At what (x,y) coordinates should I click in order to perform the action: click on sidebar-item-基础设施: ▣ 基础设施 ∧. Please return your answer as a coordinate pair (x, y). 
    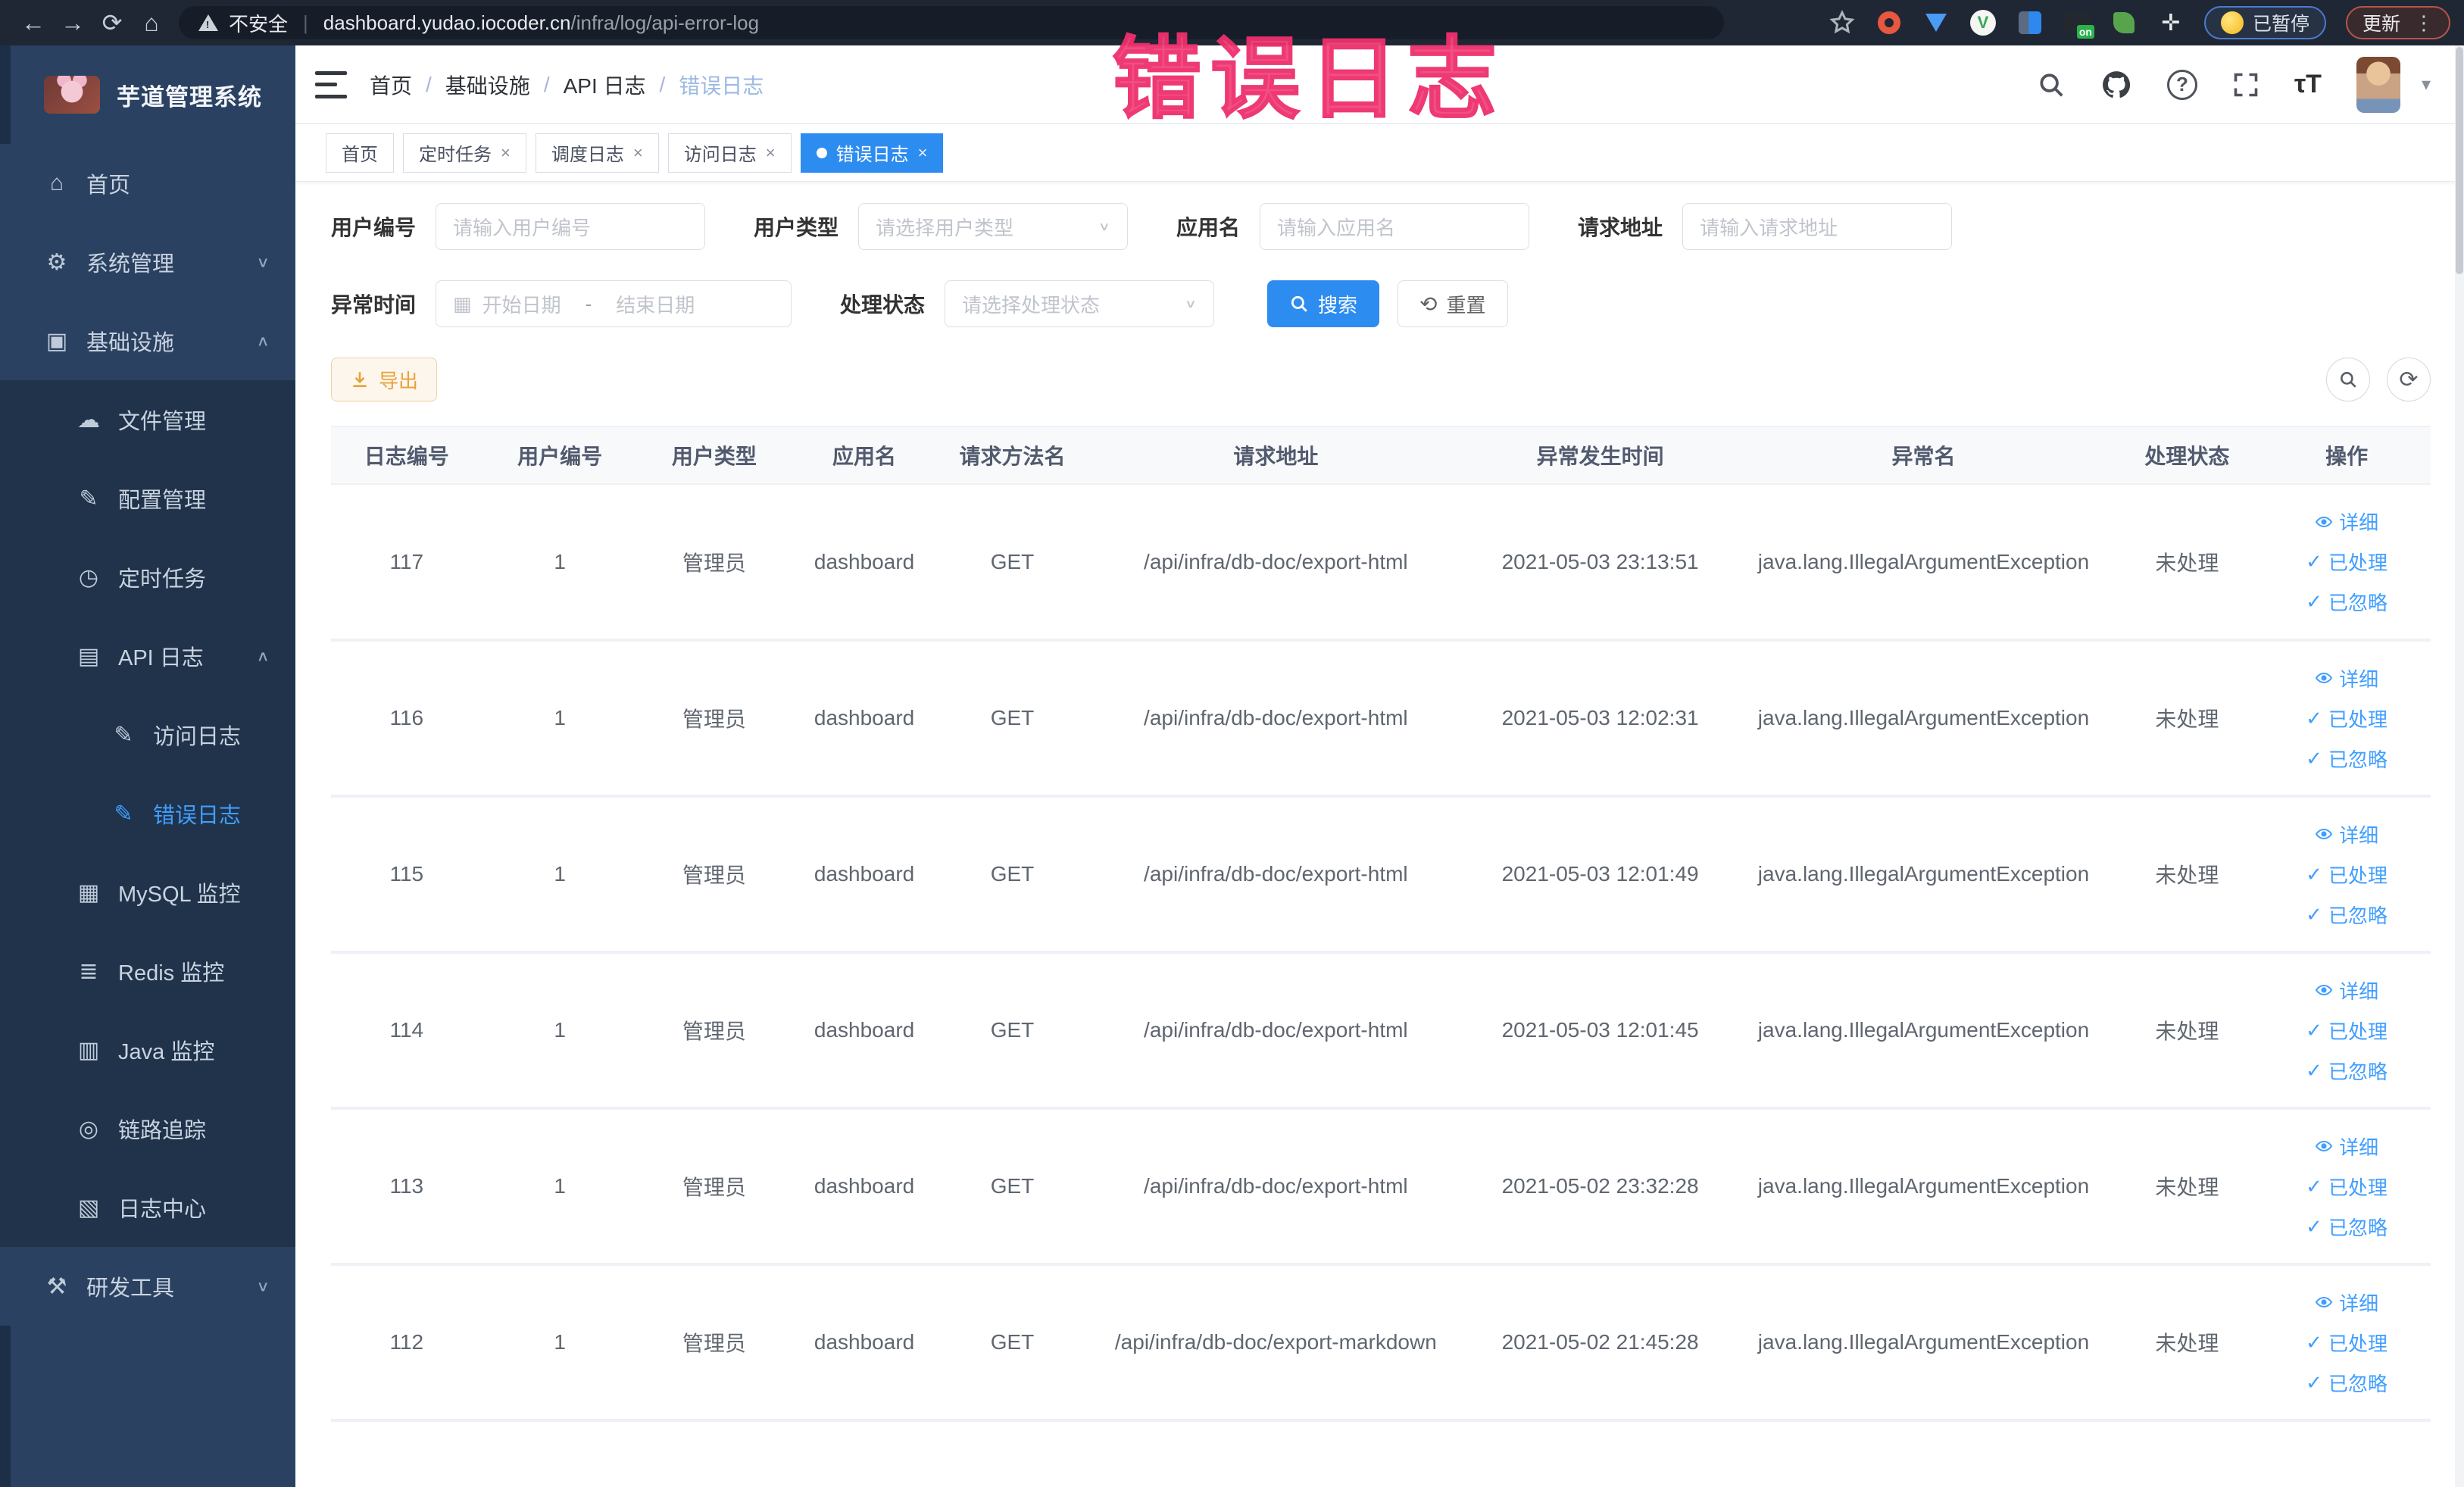
    Looking at the image, I should click on (147, 340).